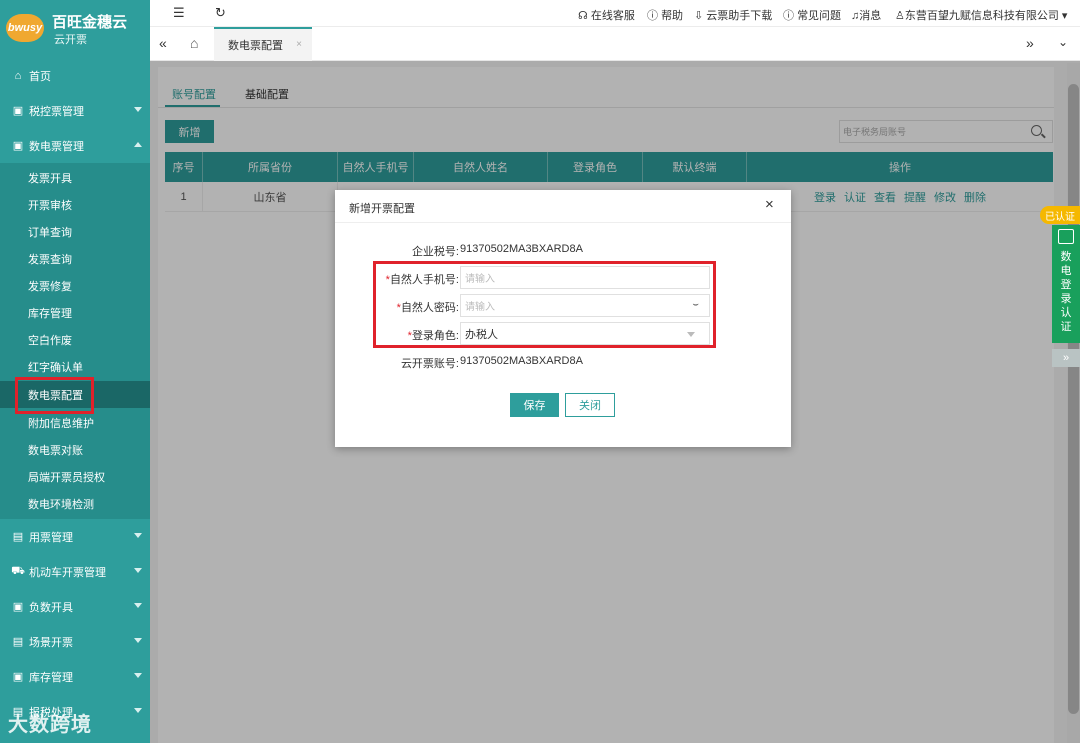 The image size is (1080, 743). I want to click on home-tab-icon: ⌂, so click(194, 43).